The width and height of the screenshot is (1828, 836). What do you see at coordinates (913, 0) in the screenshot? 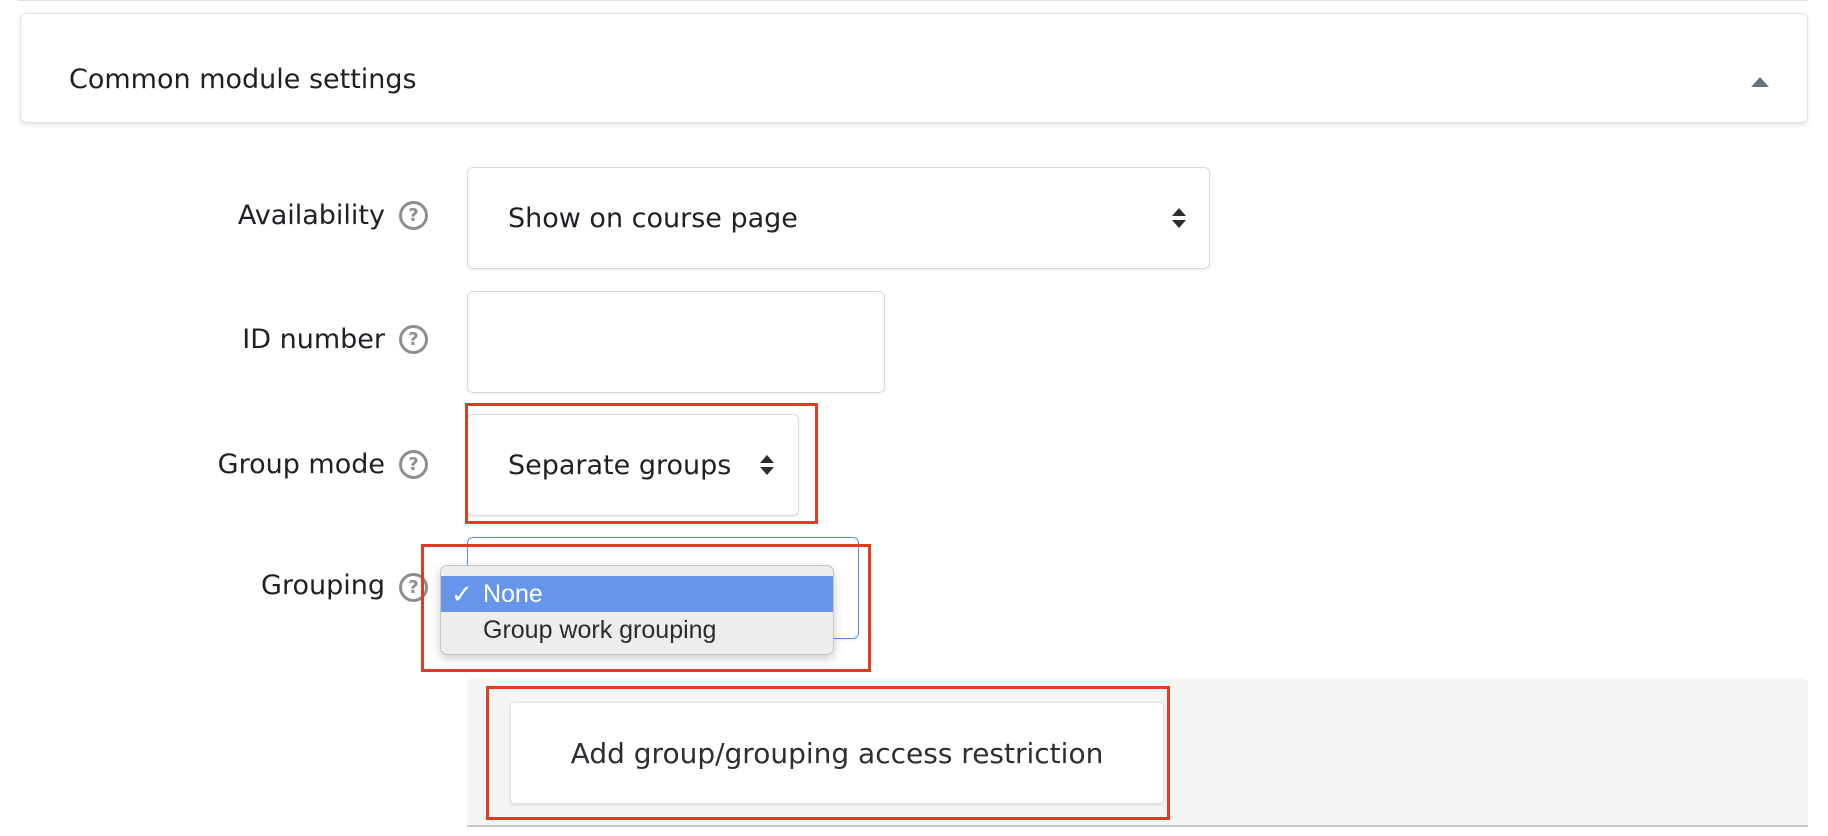
I see `top-divider` at bounding box center [913, 0].